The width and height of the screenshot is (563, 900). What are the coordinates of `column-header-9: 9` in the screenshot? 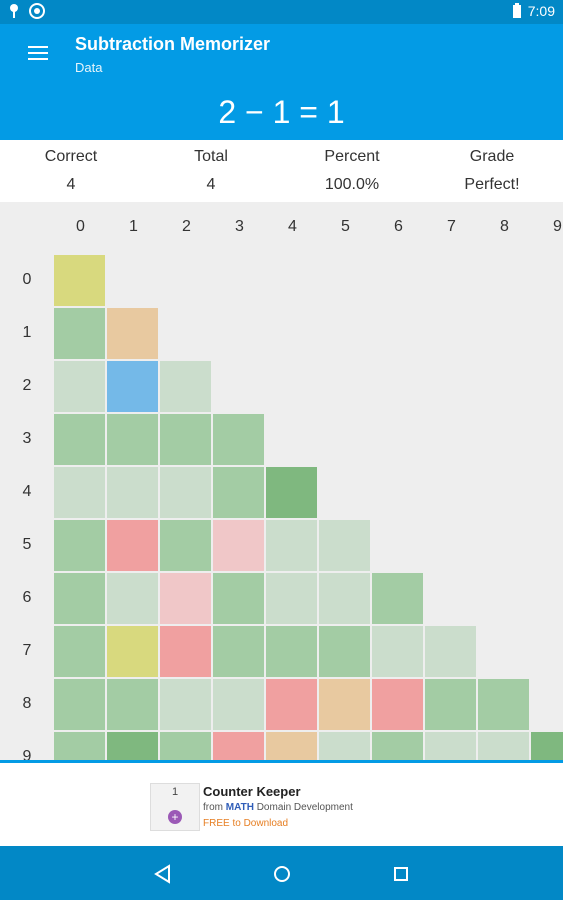 It's located at (557, 226).